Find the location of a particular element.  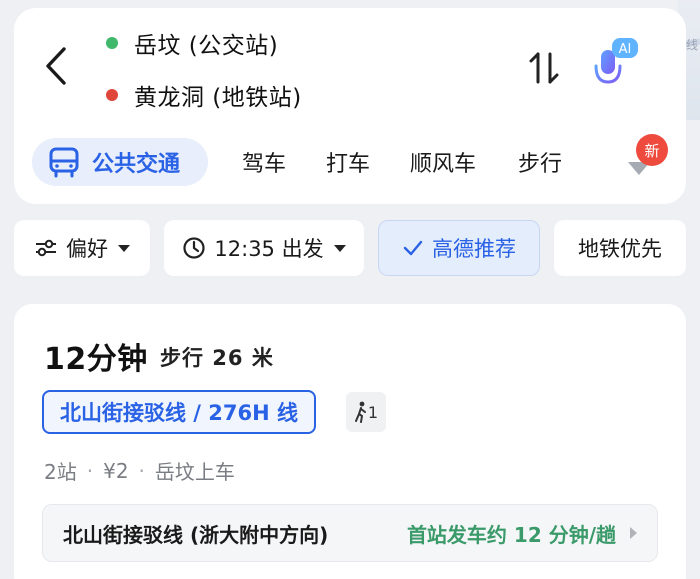

route-meta: 2站 · ¥2 · 岳坟上车 is located at coordinates (139, 470).